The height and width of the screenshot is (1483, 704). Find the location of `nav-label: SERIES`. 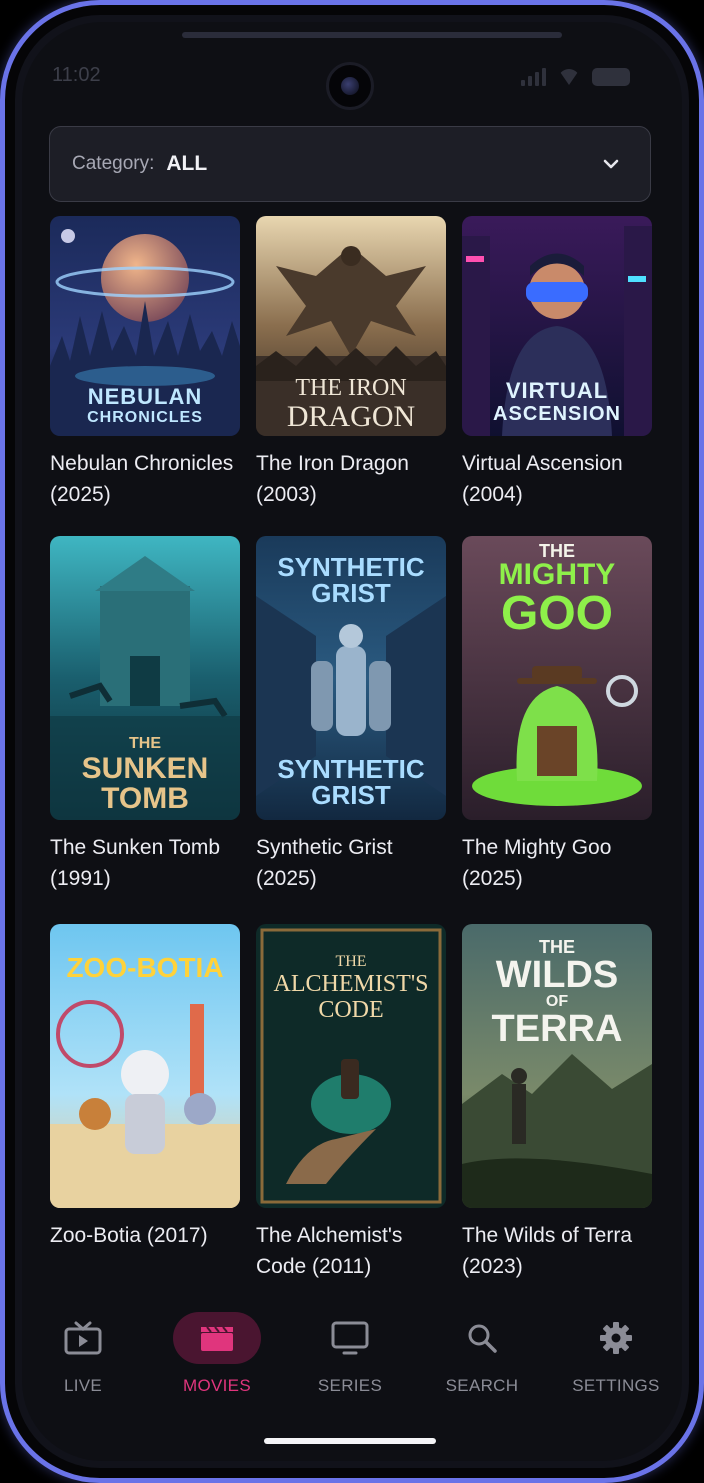

nav-label: SERIES is located at coordinates (350, 1385).